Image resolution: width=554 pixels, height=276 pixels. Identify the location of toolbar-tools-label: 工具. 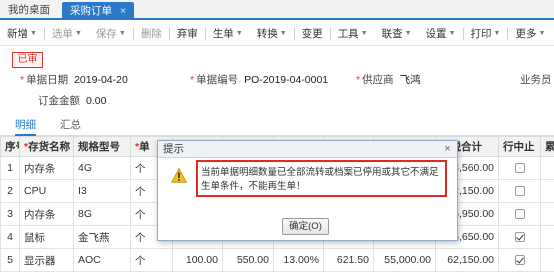
(348, 34).